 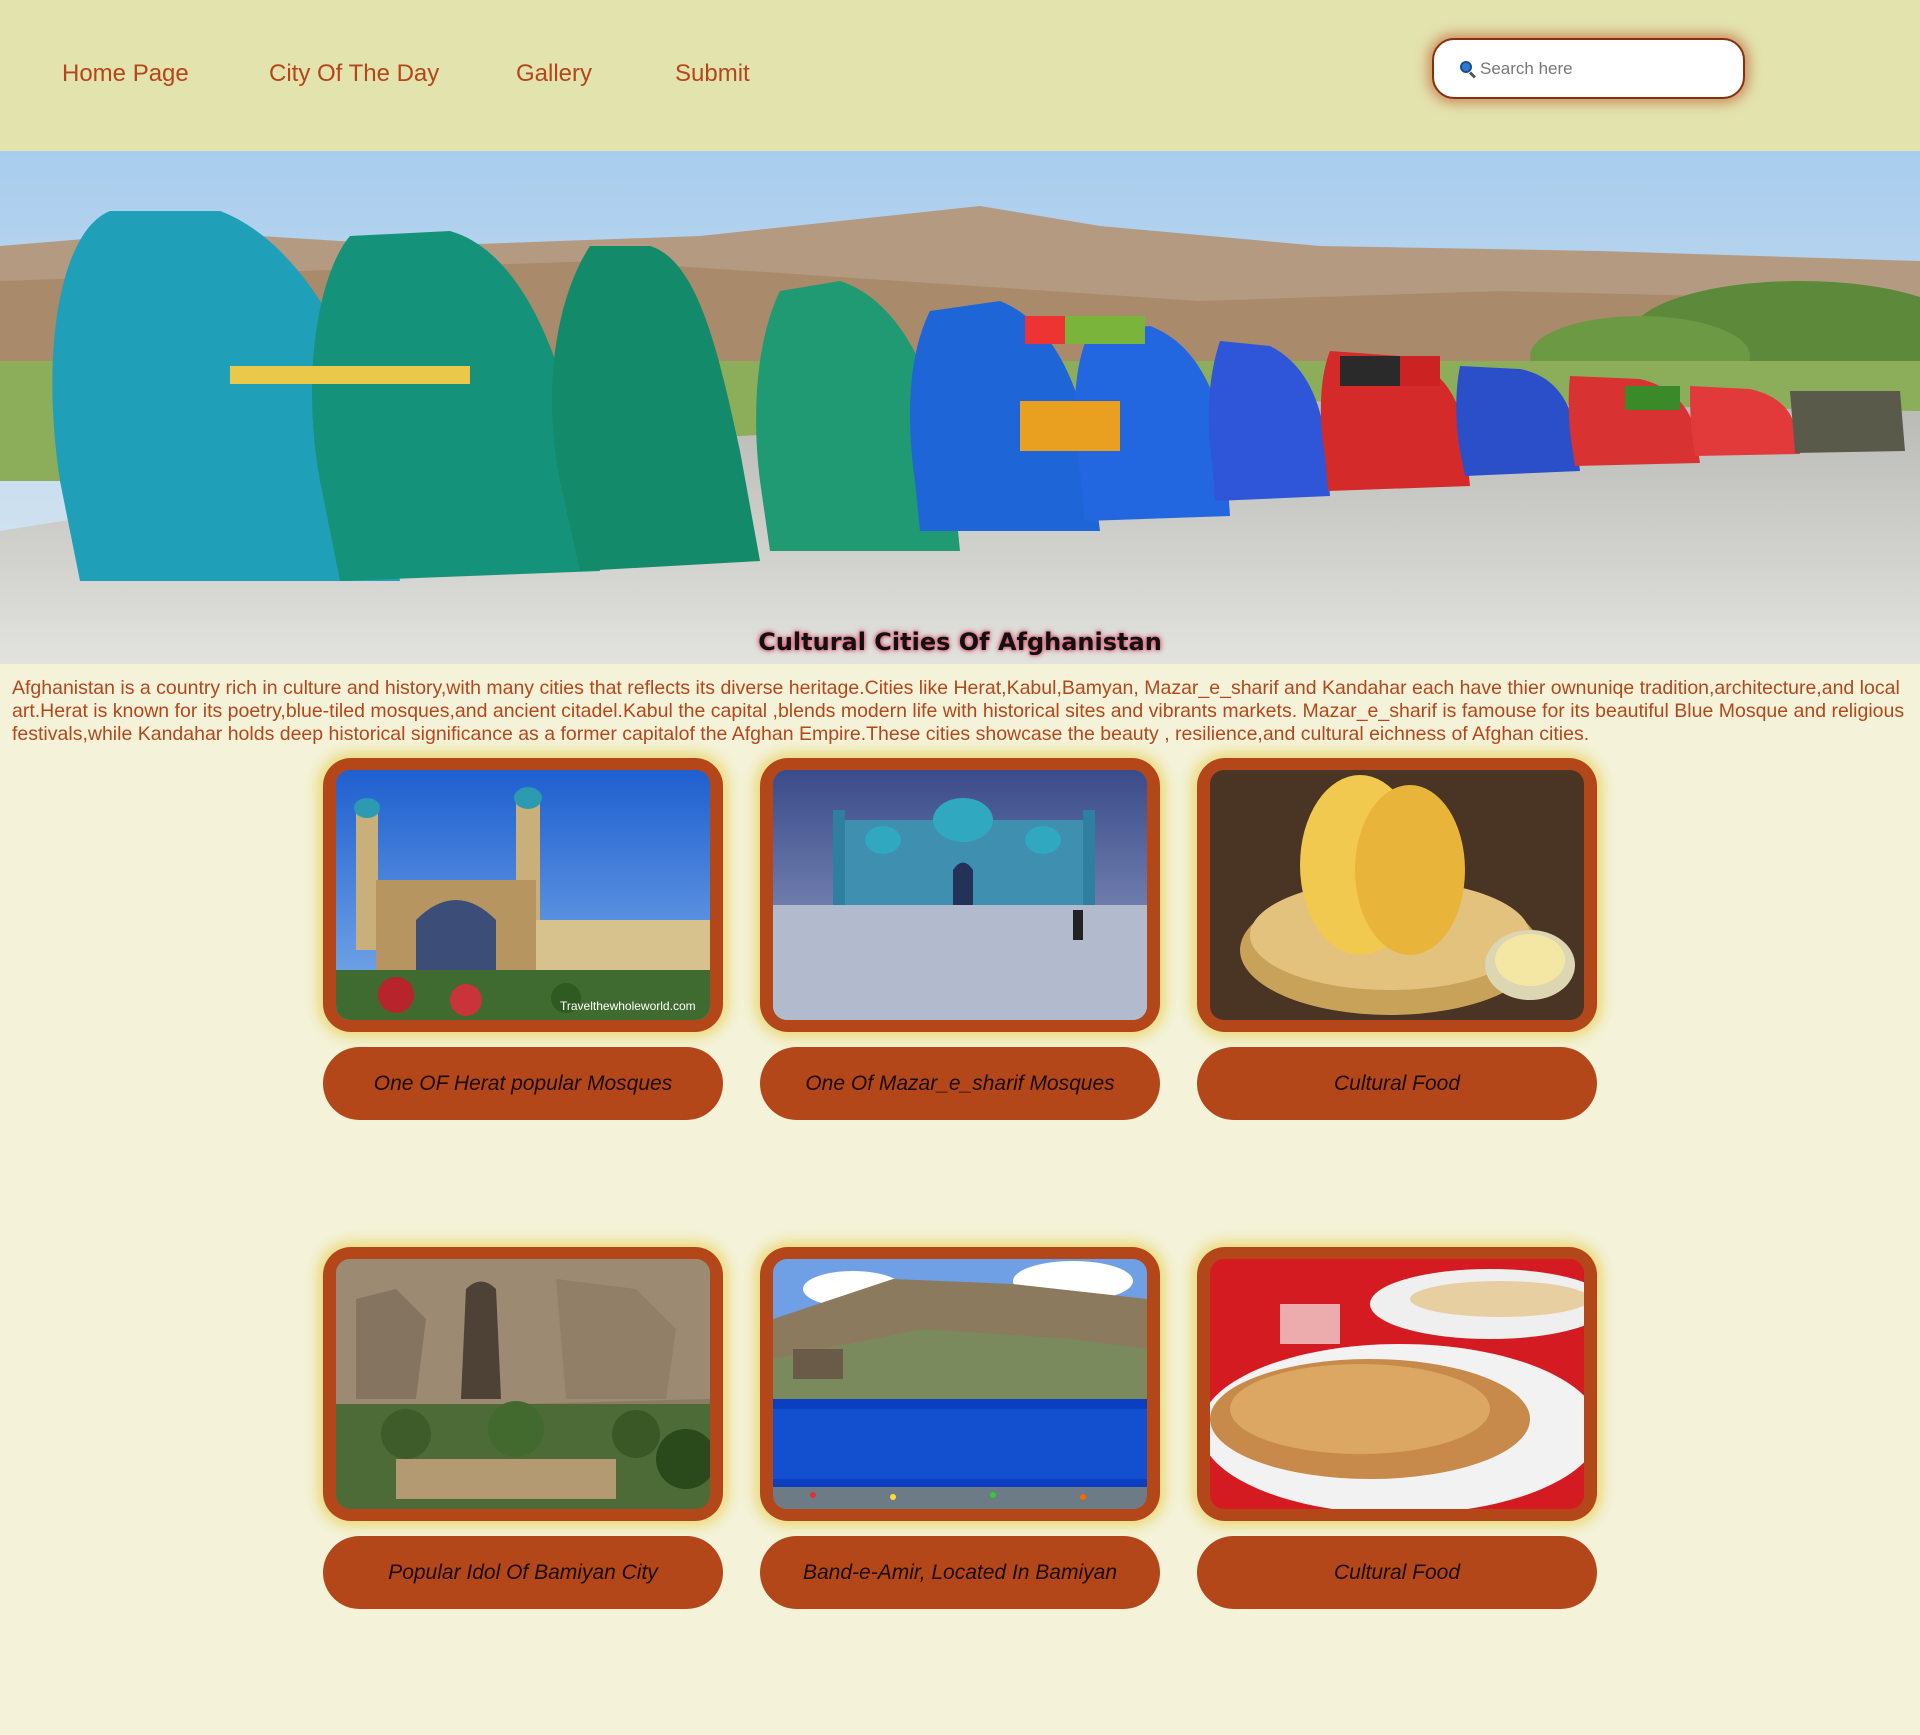 What do you see at coordinates (960, 642) in the screenshot?
I see `hero-title: Cultural Cities Of Afghanistan` at bounding box center [960, 642].